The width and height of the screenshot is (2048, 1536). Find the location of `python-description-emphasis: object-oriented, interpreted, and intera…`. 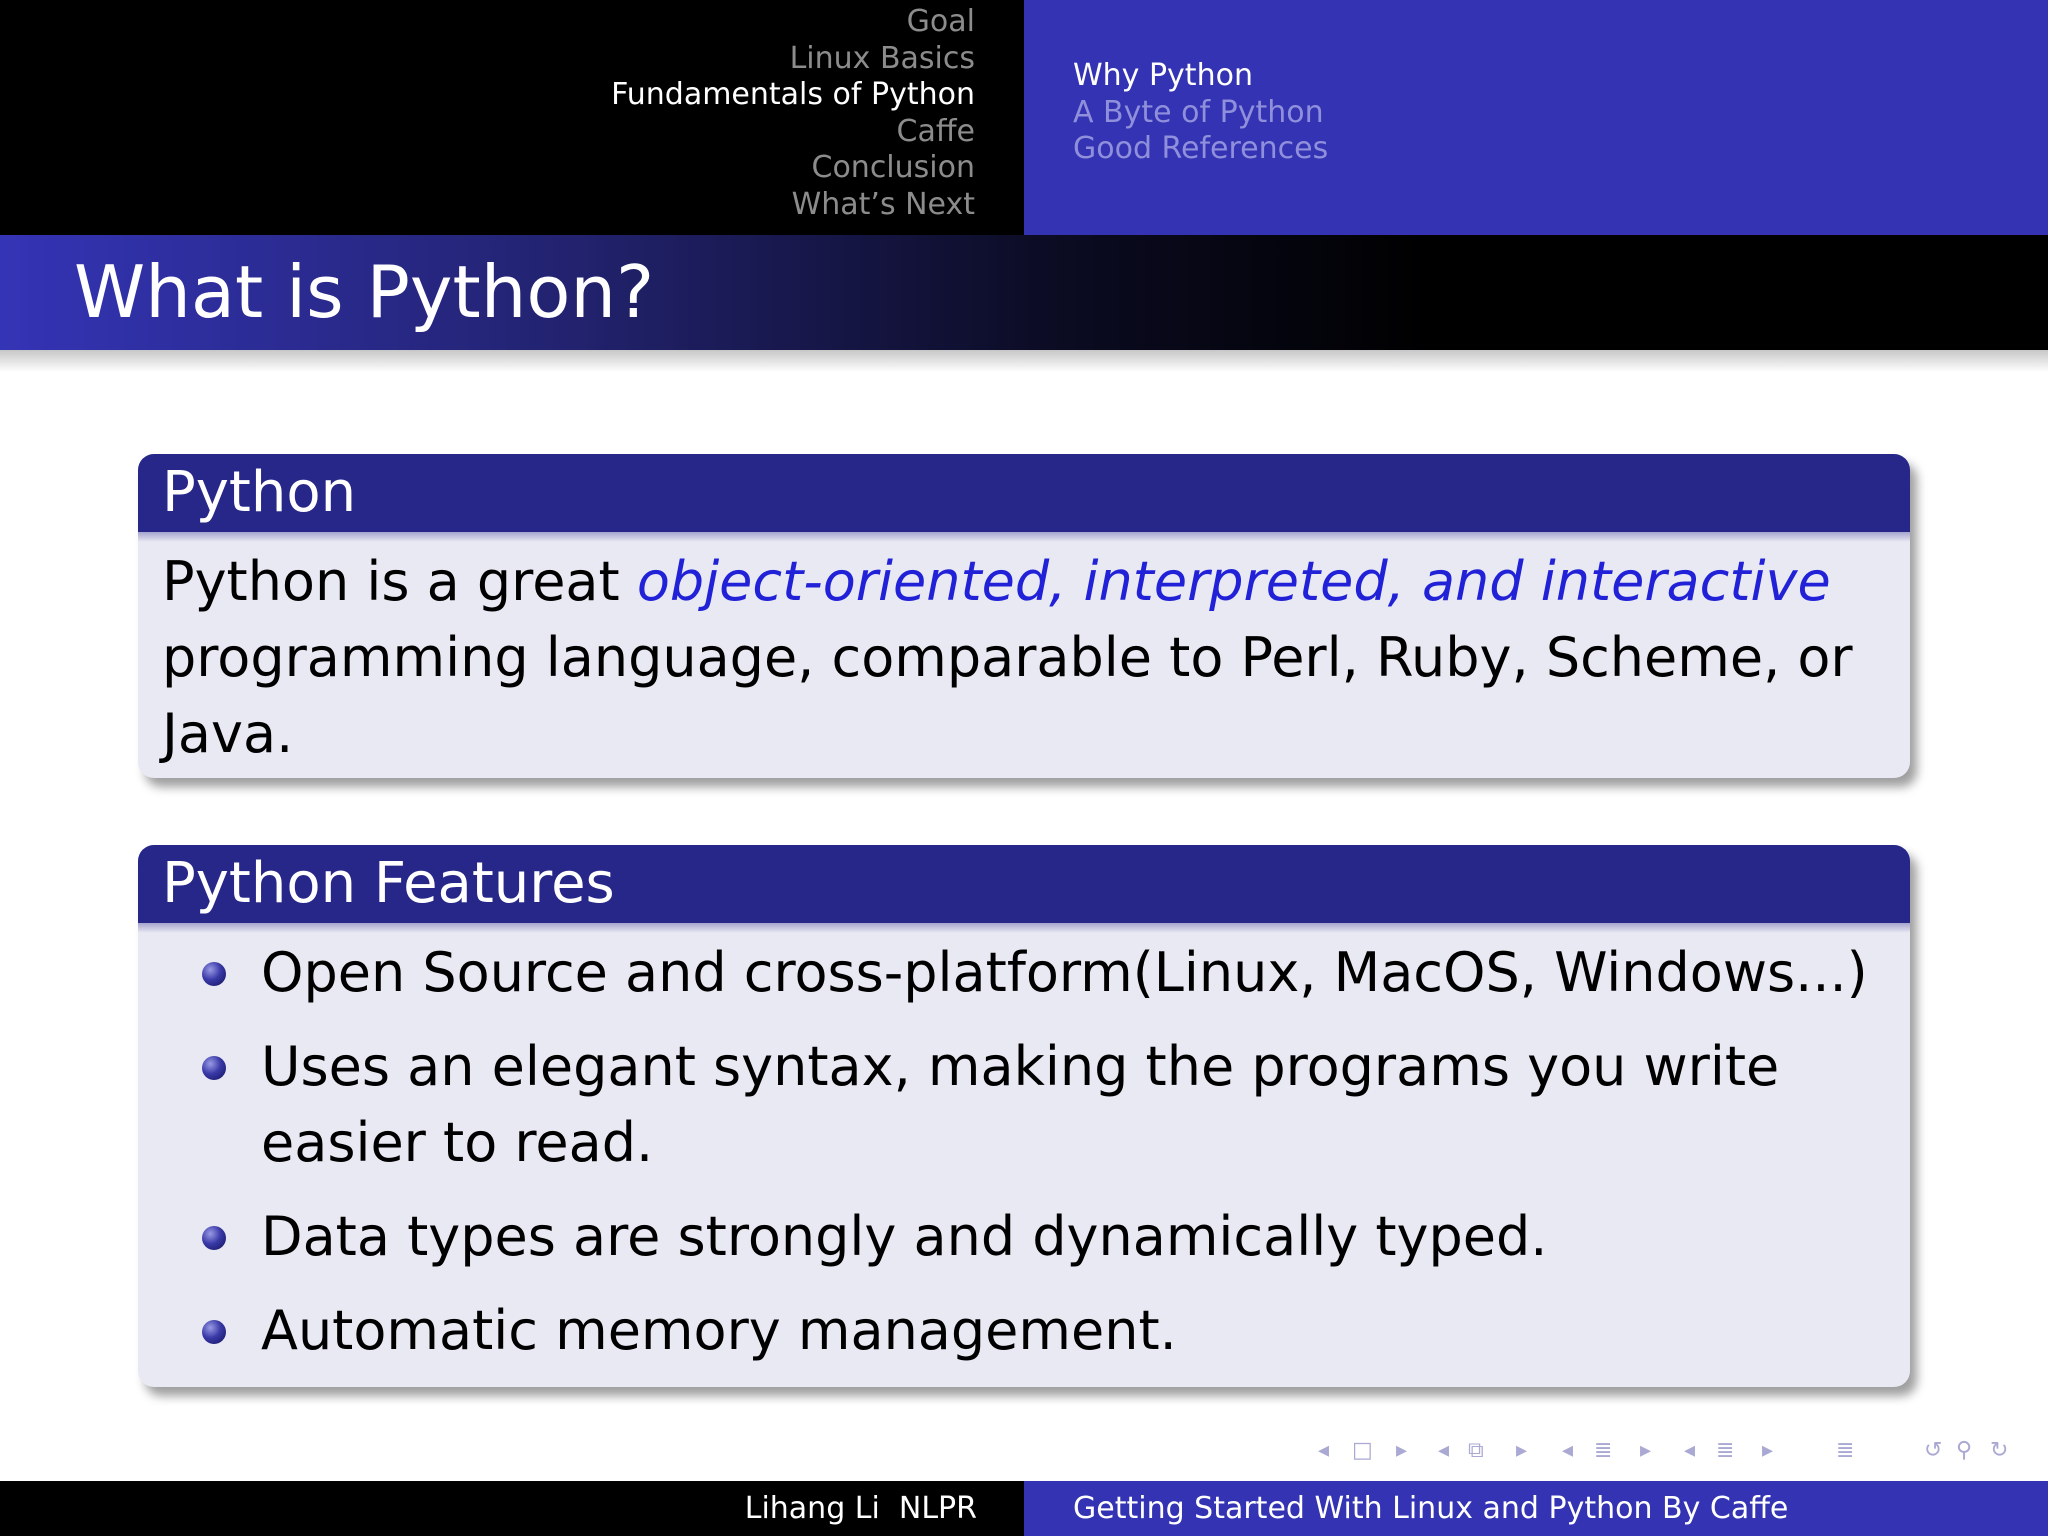

python-description-emphasis: object-oriented, interpreted, and intera… is located at coordinates (1233, 581).